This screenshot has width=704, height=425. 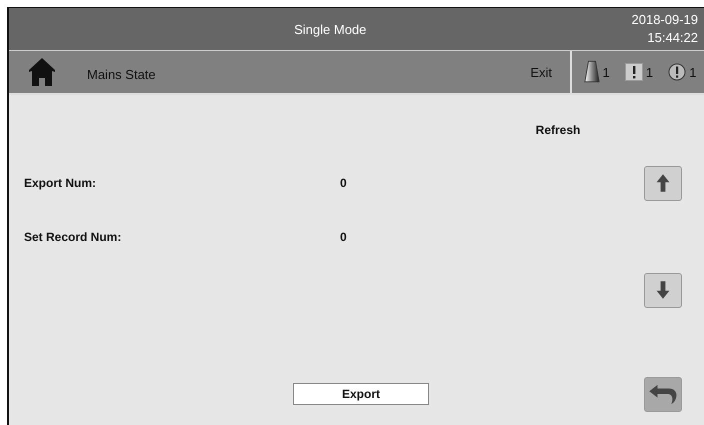 I want to click on date-text: 2018-09-19, so click(x=665, y=20).